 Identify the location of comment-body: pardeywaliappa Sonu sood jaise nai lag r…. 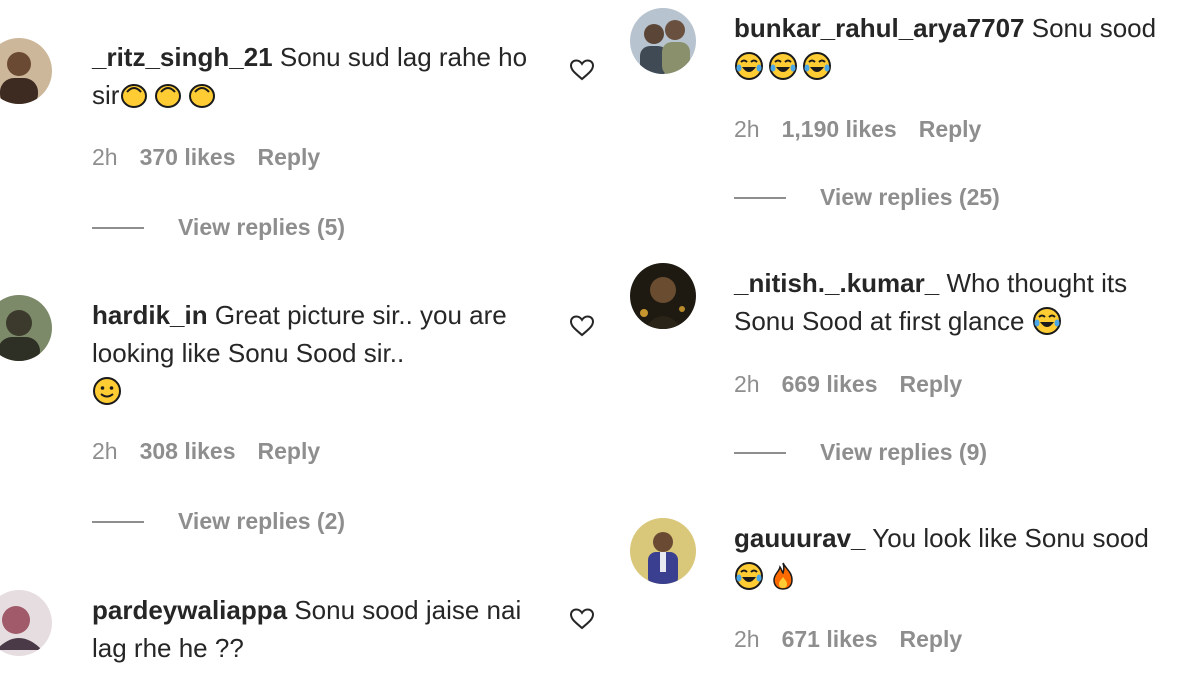
(317, 629).